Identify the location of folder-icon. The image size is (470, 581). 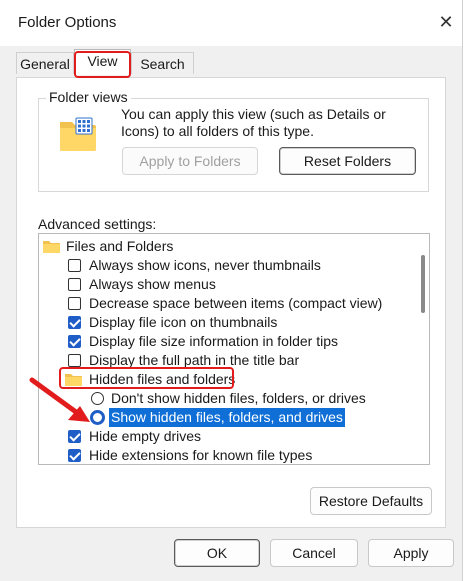
(51, 247).